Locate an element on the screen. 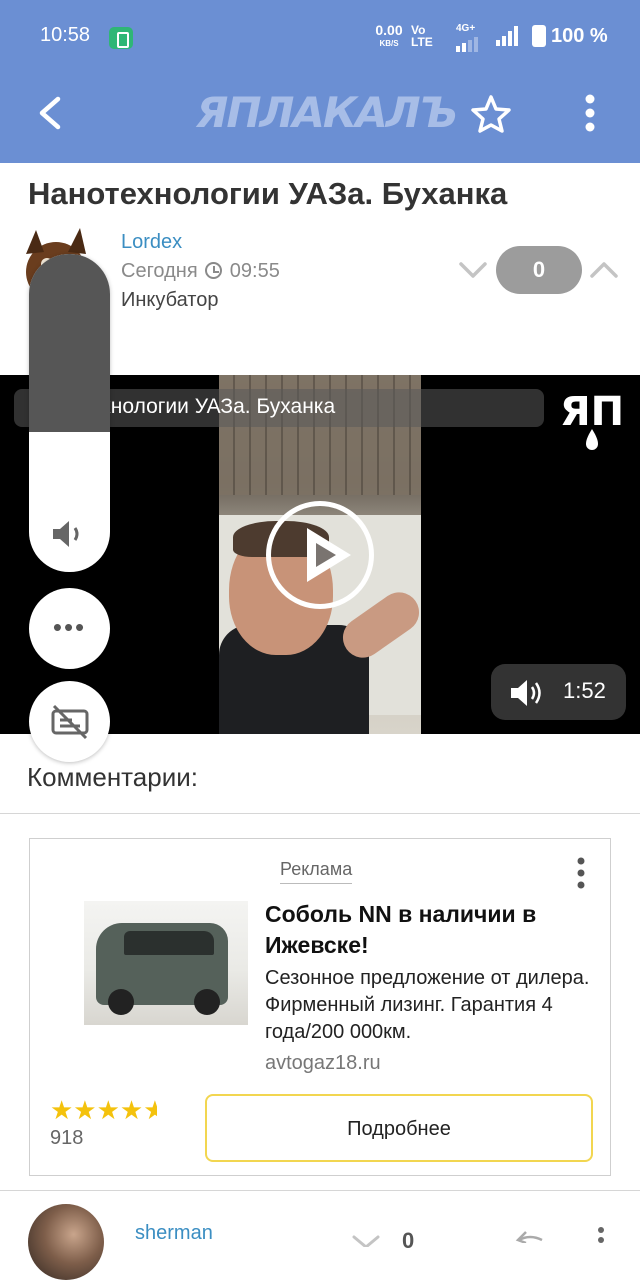 This screenshot has width=640, height=1280. volte-bottom: LTE is located at coordinates (422, 42).